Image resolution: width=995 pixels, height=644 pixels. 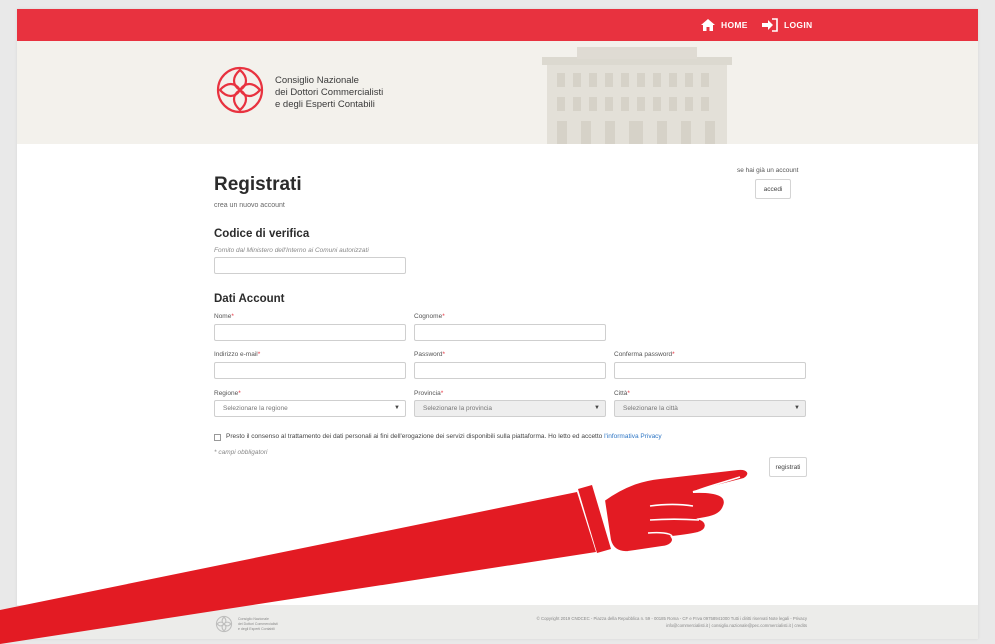 What do you see at coordinates (798, 25) in the screenshot?
I see `nav-login-label: LOGIN` at bounding box center [798, 25].